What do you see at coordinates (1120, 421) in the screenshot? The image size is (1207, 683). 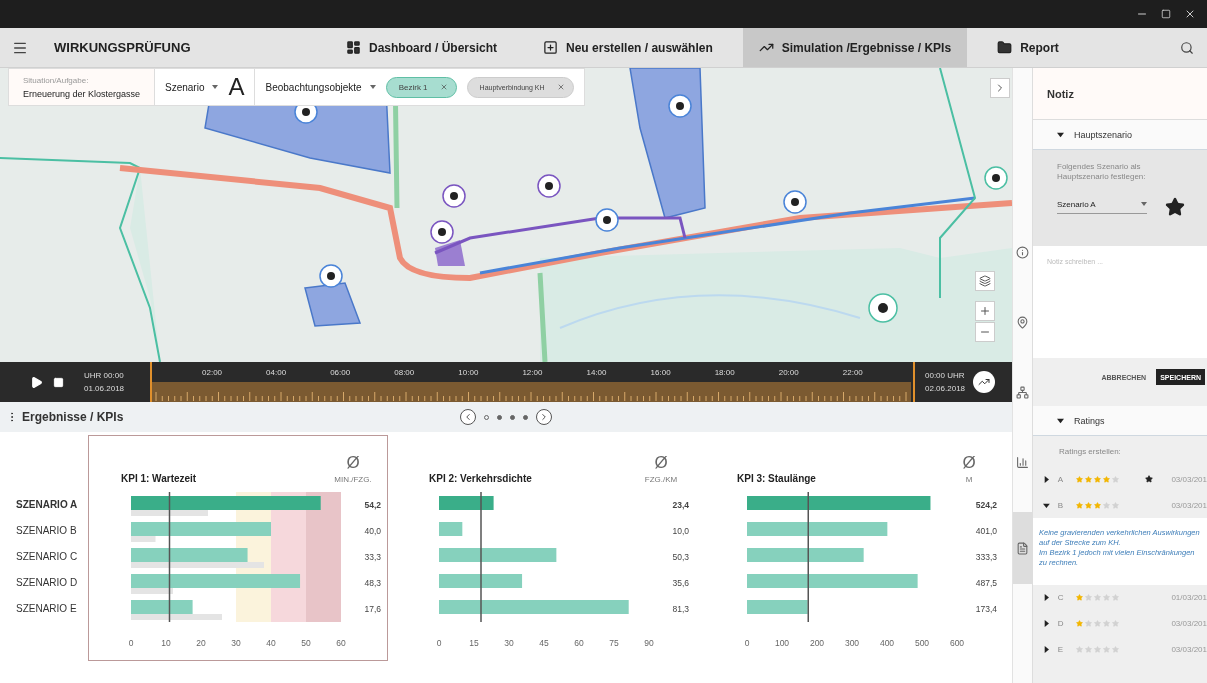 I see `accordion-header: Ratings` at bounding box center [1120, 421].